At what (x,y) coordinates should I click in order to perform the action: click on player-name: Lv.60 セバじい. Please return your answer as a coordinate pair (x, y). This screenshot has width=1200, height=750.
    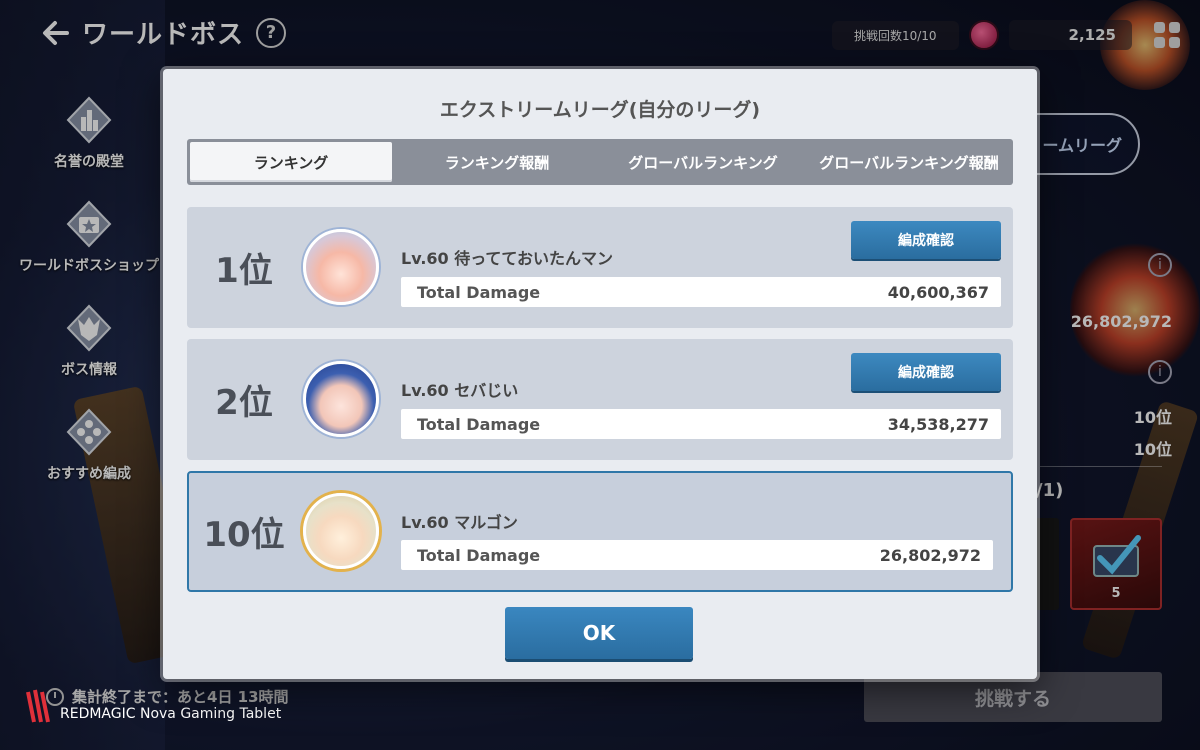
    Looking at the image, I should click on (460, 390).